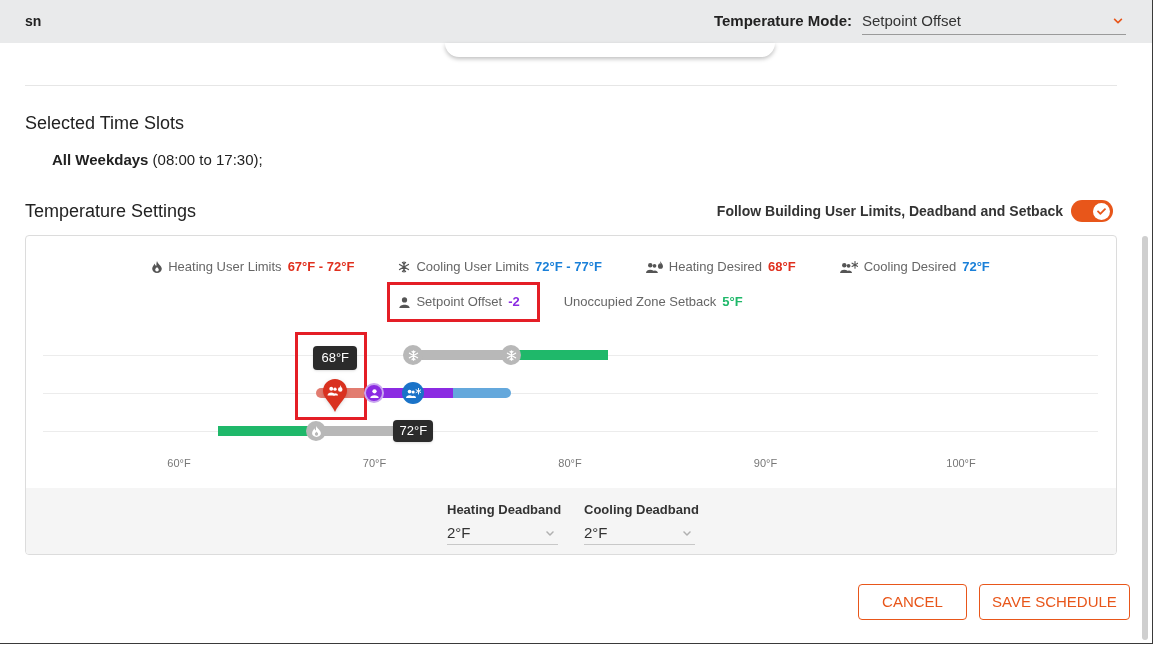  What do you see at coordinates (404, 267) in the screenshot?
I see `snowflake-icon` at bounding box center [404, 267].